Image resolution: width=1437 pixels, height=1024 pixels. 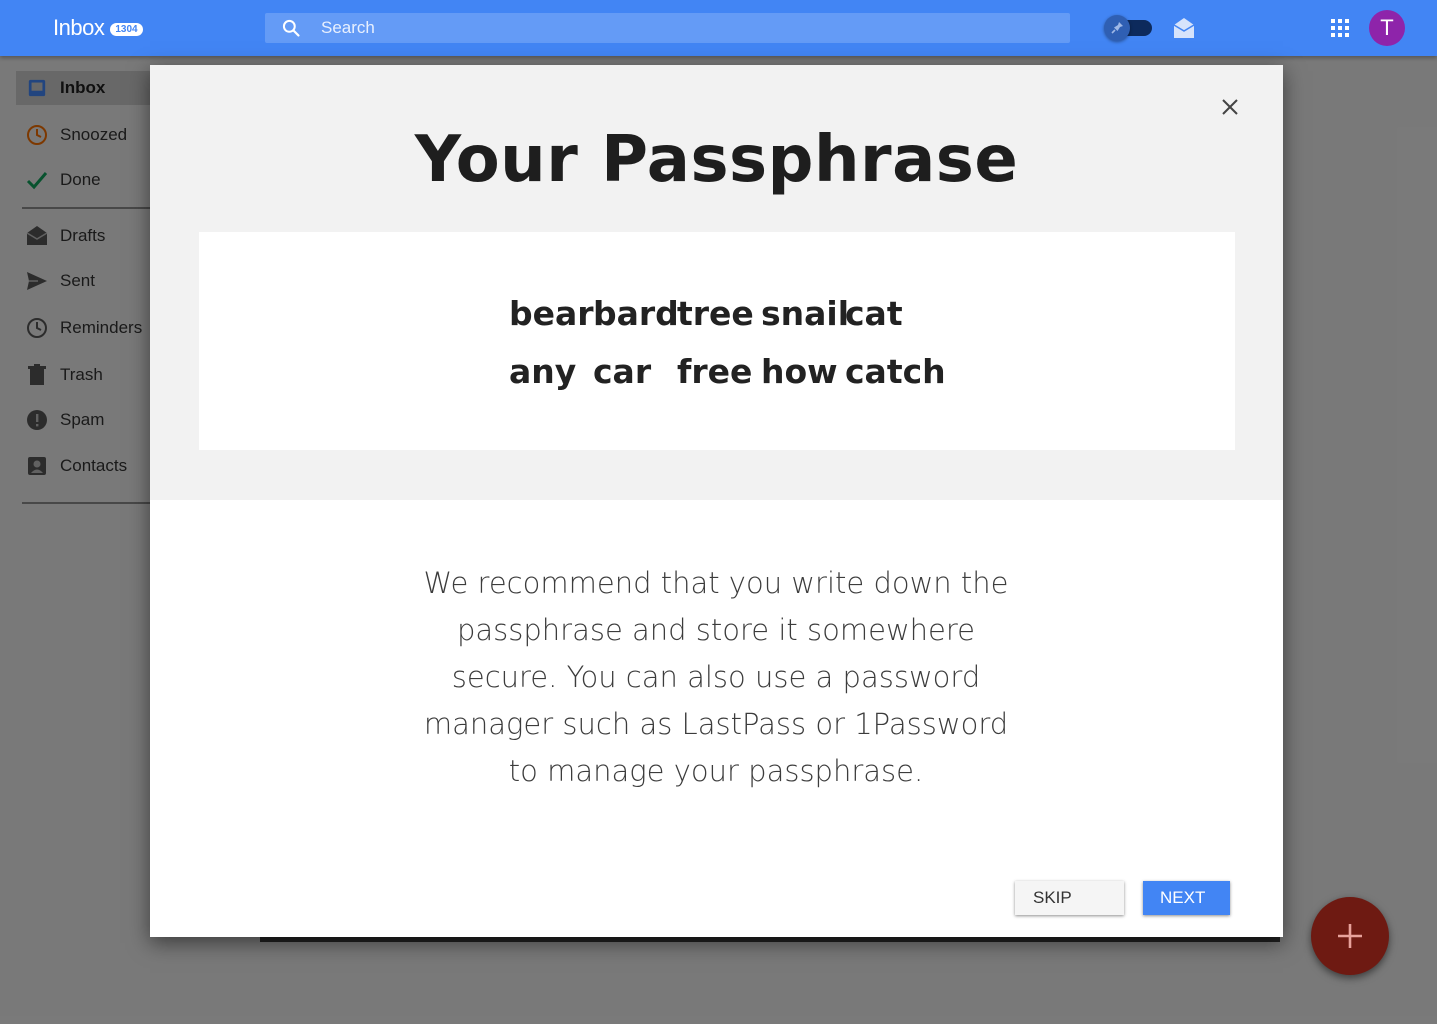 What do you see at coordinates (543, 371) in the screenshot?
I see `passphrase-word: any` at bounding box center [543, 371].